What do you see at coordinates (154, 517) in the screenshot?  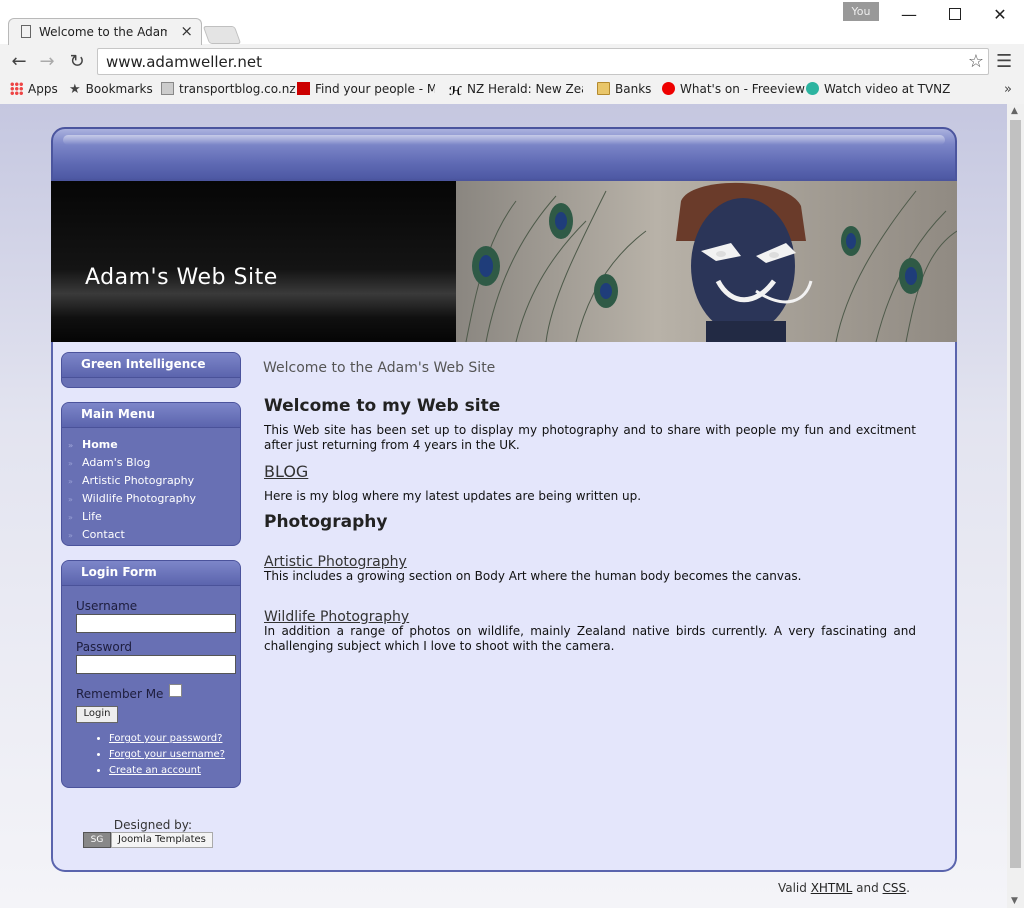 I see `menu-item-life: » Life` at bounding box center [154, 517].